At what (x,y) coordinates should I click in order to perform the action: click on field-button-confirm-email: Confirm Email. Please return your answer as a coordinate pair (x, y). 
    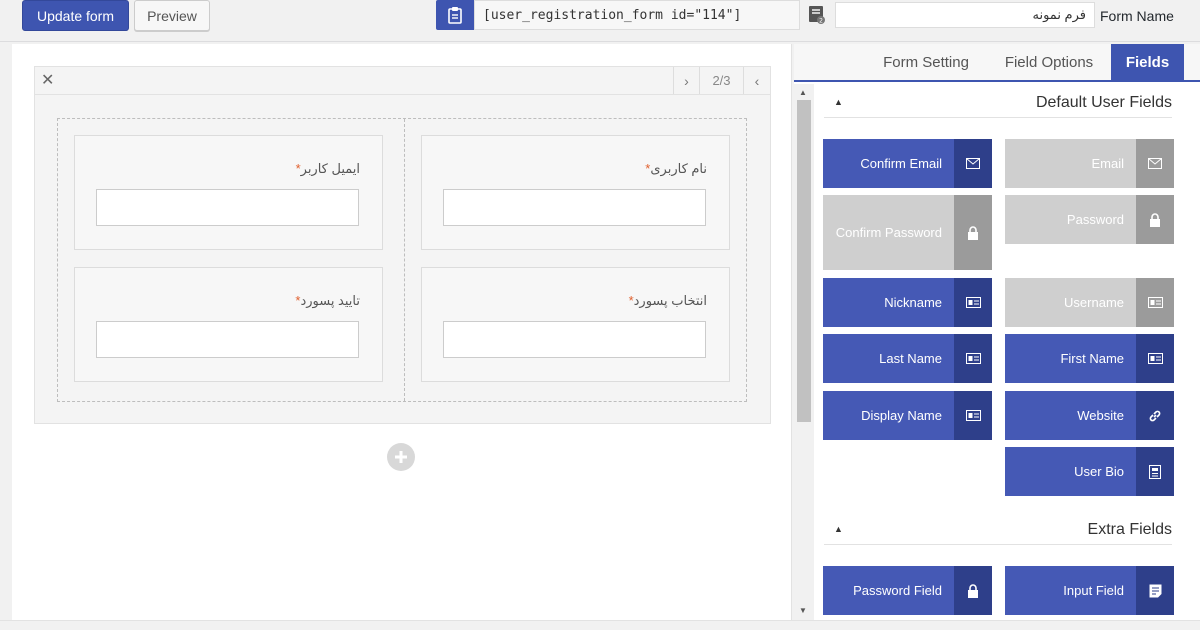
    Looking at the image, I should click on (907, 163).